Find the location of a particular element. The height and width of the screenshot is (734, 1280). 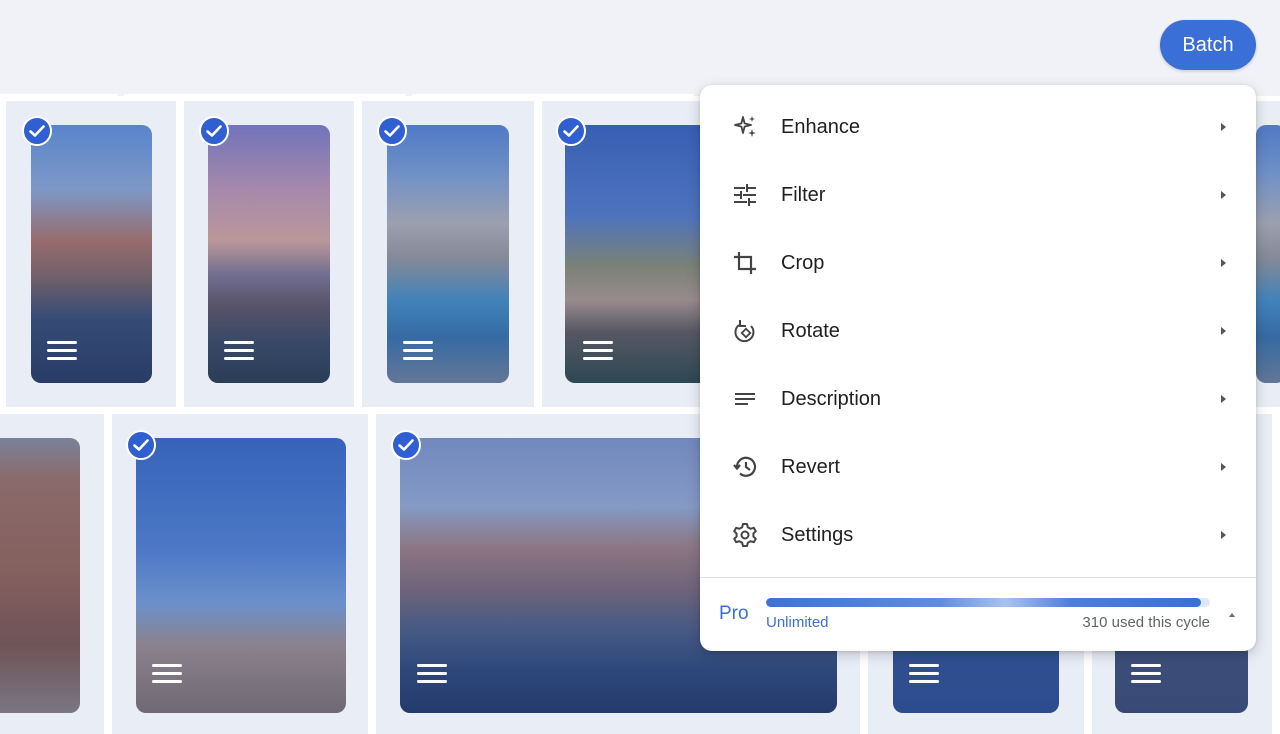

menu-item-label: Crop is located at coordinates (803, 262).